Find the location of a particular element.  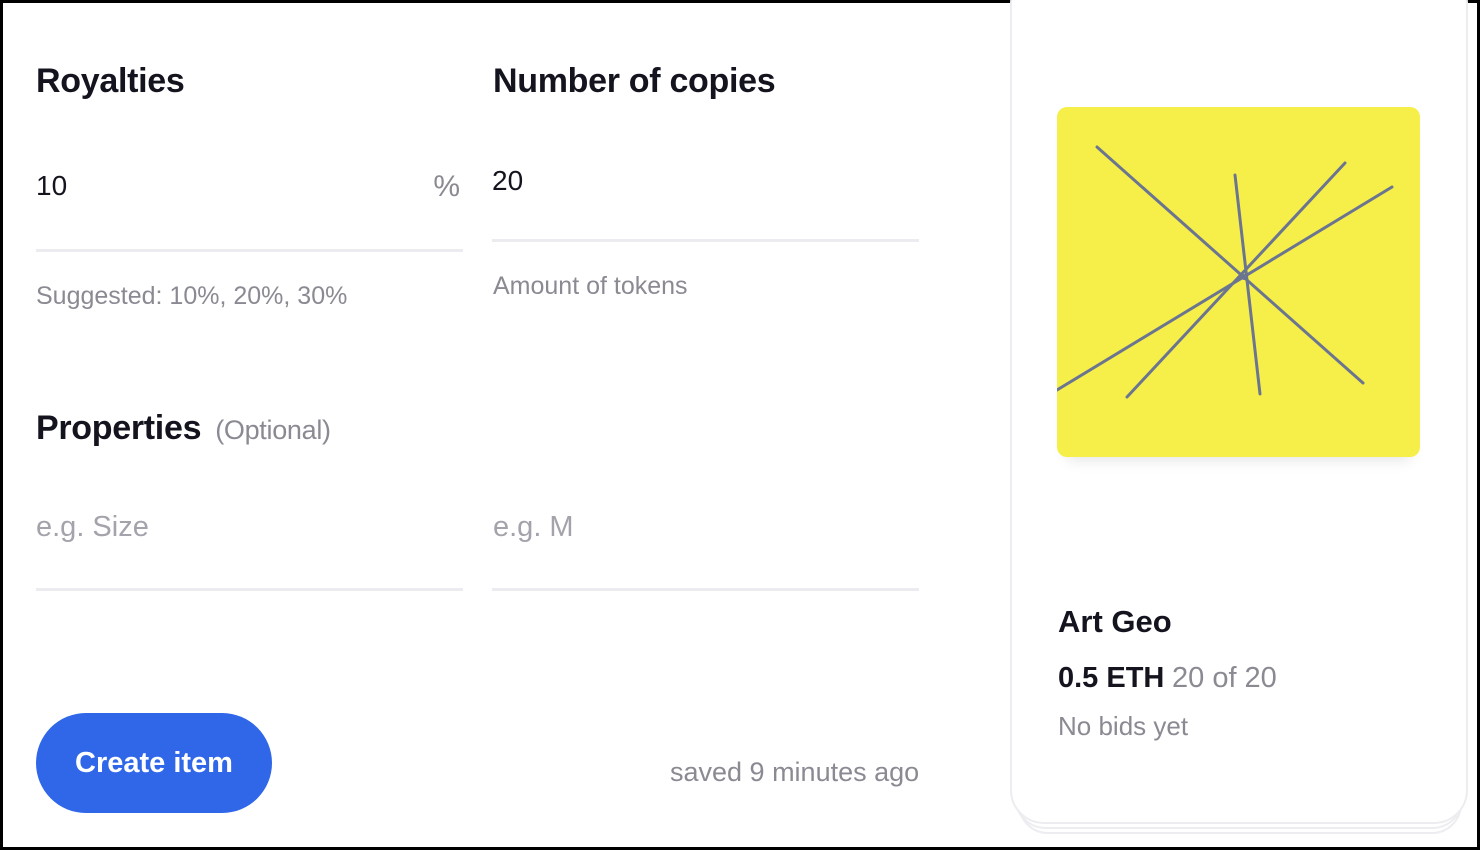

create-item-button: Create item is located at coordinates (154, 763).